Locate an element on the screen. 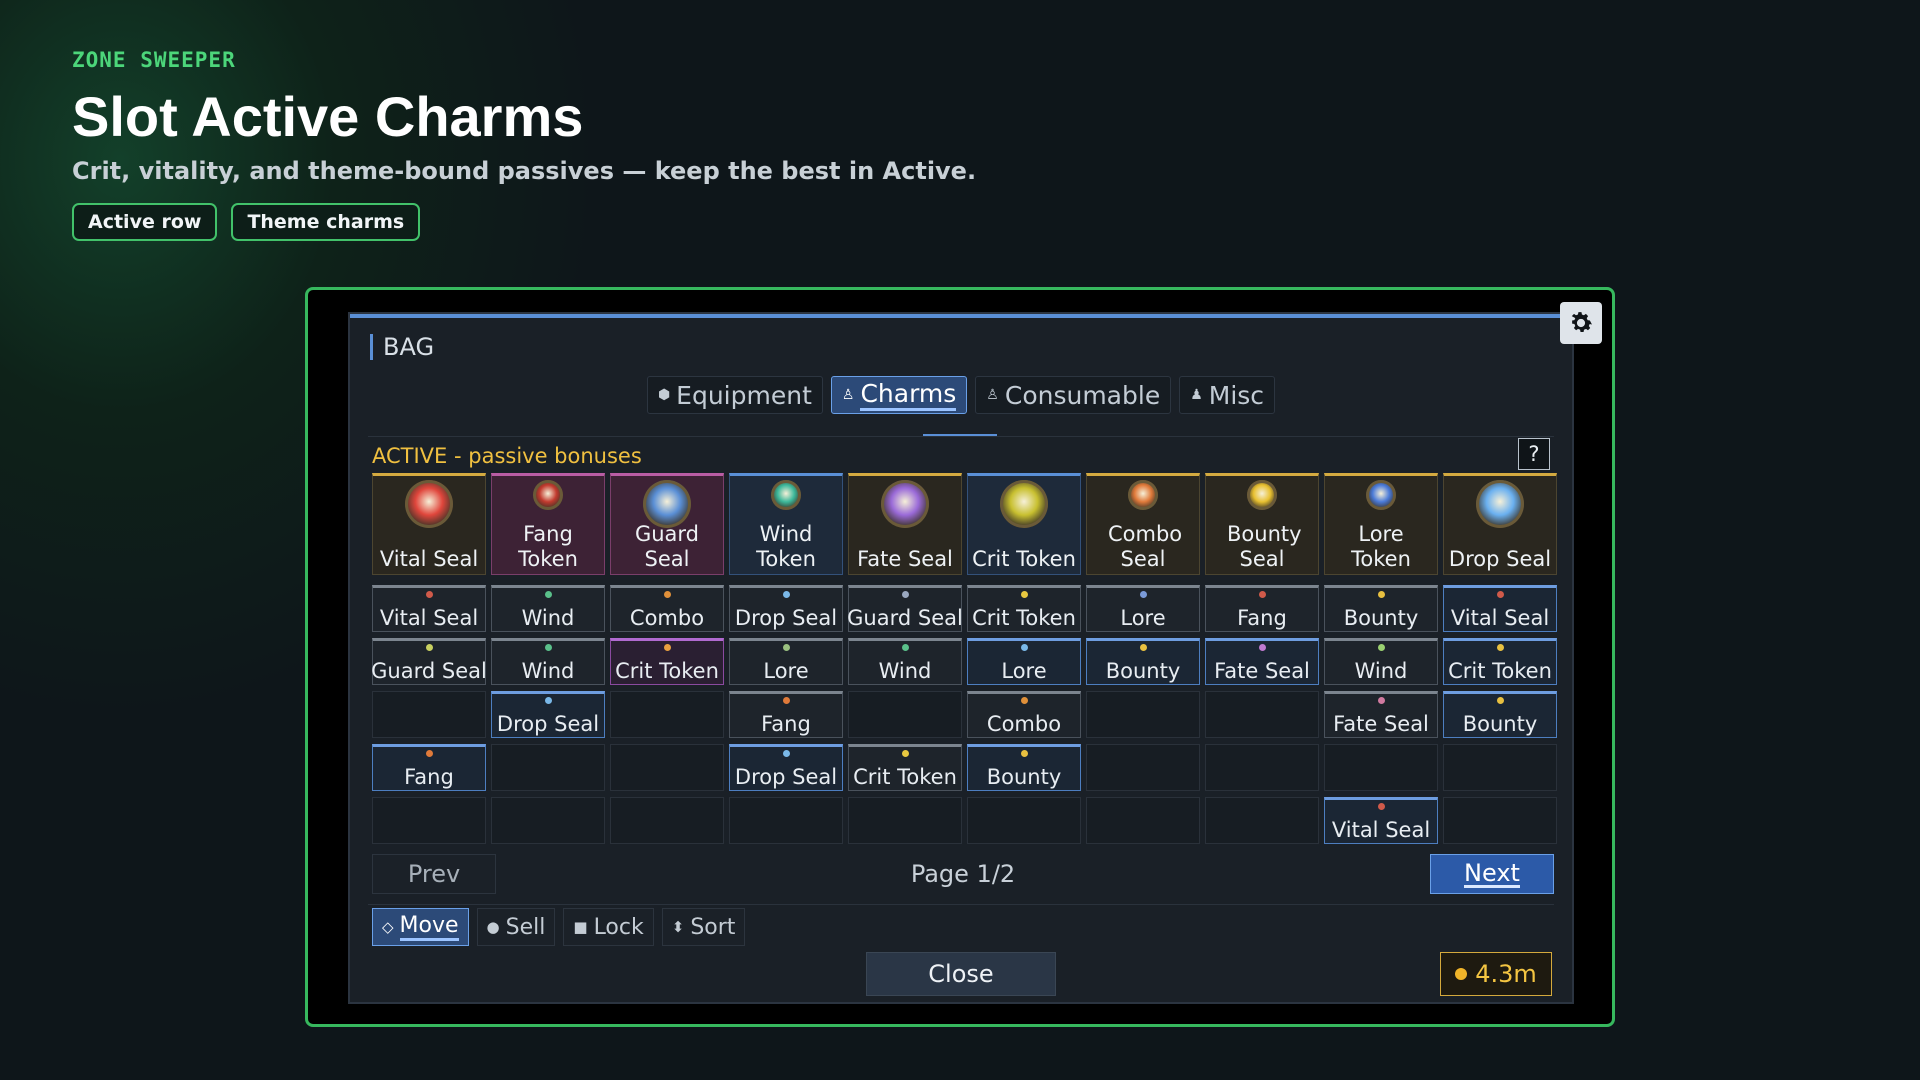  active-charm-slot: Vital Seal is located at coordinates (429, 524).